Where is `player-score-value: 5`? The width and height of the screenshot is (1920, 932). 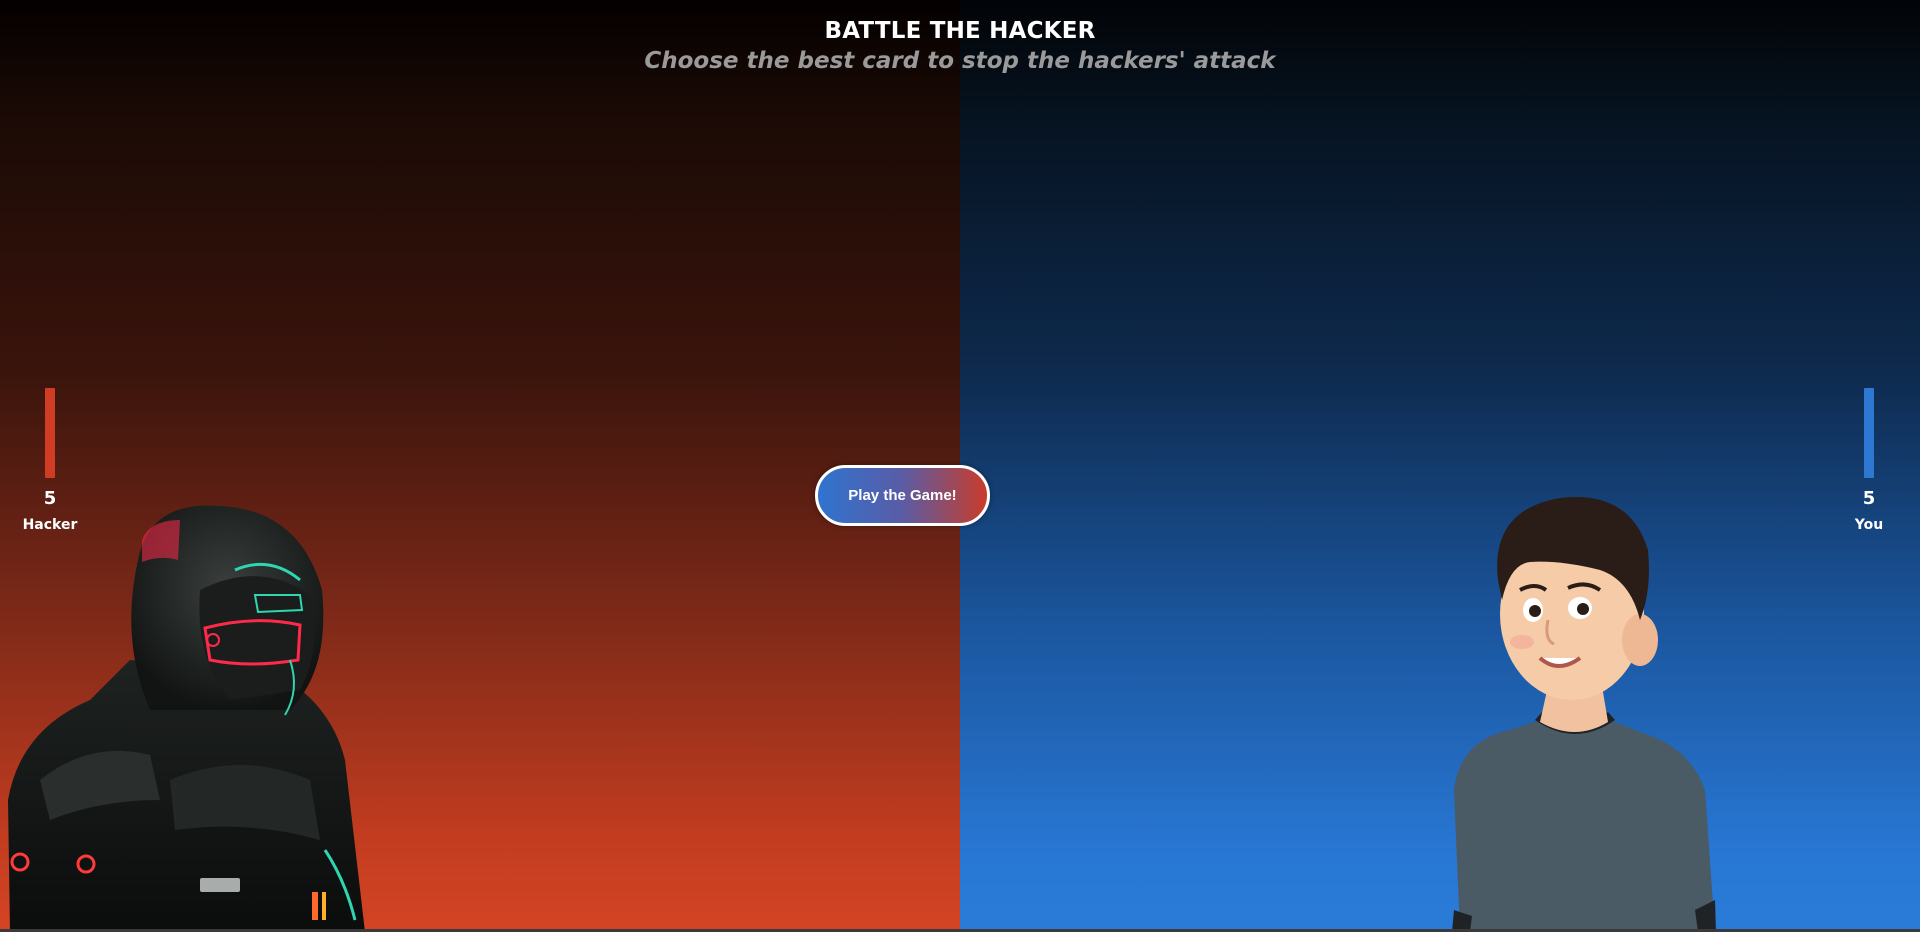
player-score-value: 5 is located at coordinates (1869, 498).